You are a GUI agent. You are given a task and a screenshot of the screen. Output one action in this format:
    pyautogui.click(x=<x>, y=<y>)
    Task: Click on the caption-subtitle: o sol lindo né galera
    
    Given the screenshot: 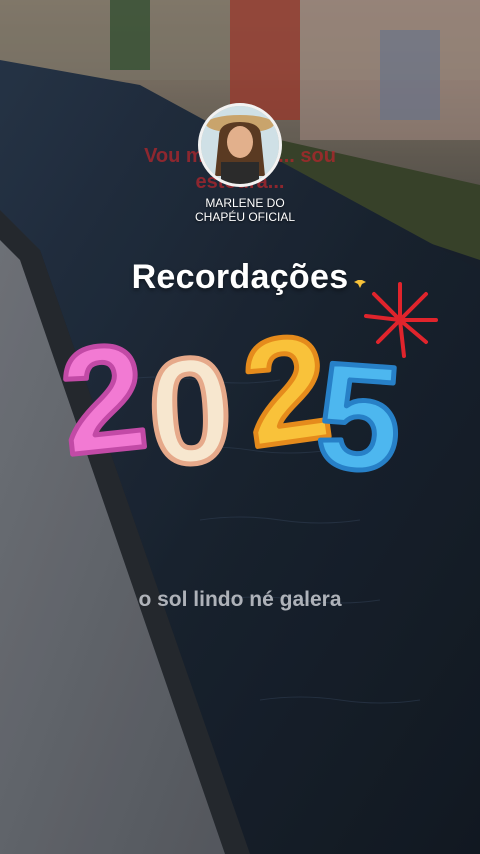 What is the action you would take?
    pyautogui.click(x=240, y=600)
    